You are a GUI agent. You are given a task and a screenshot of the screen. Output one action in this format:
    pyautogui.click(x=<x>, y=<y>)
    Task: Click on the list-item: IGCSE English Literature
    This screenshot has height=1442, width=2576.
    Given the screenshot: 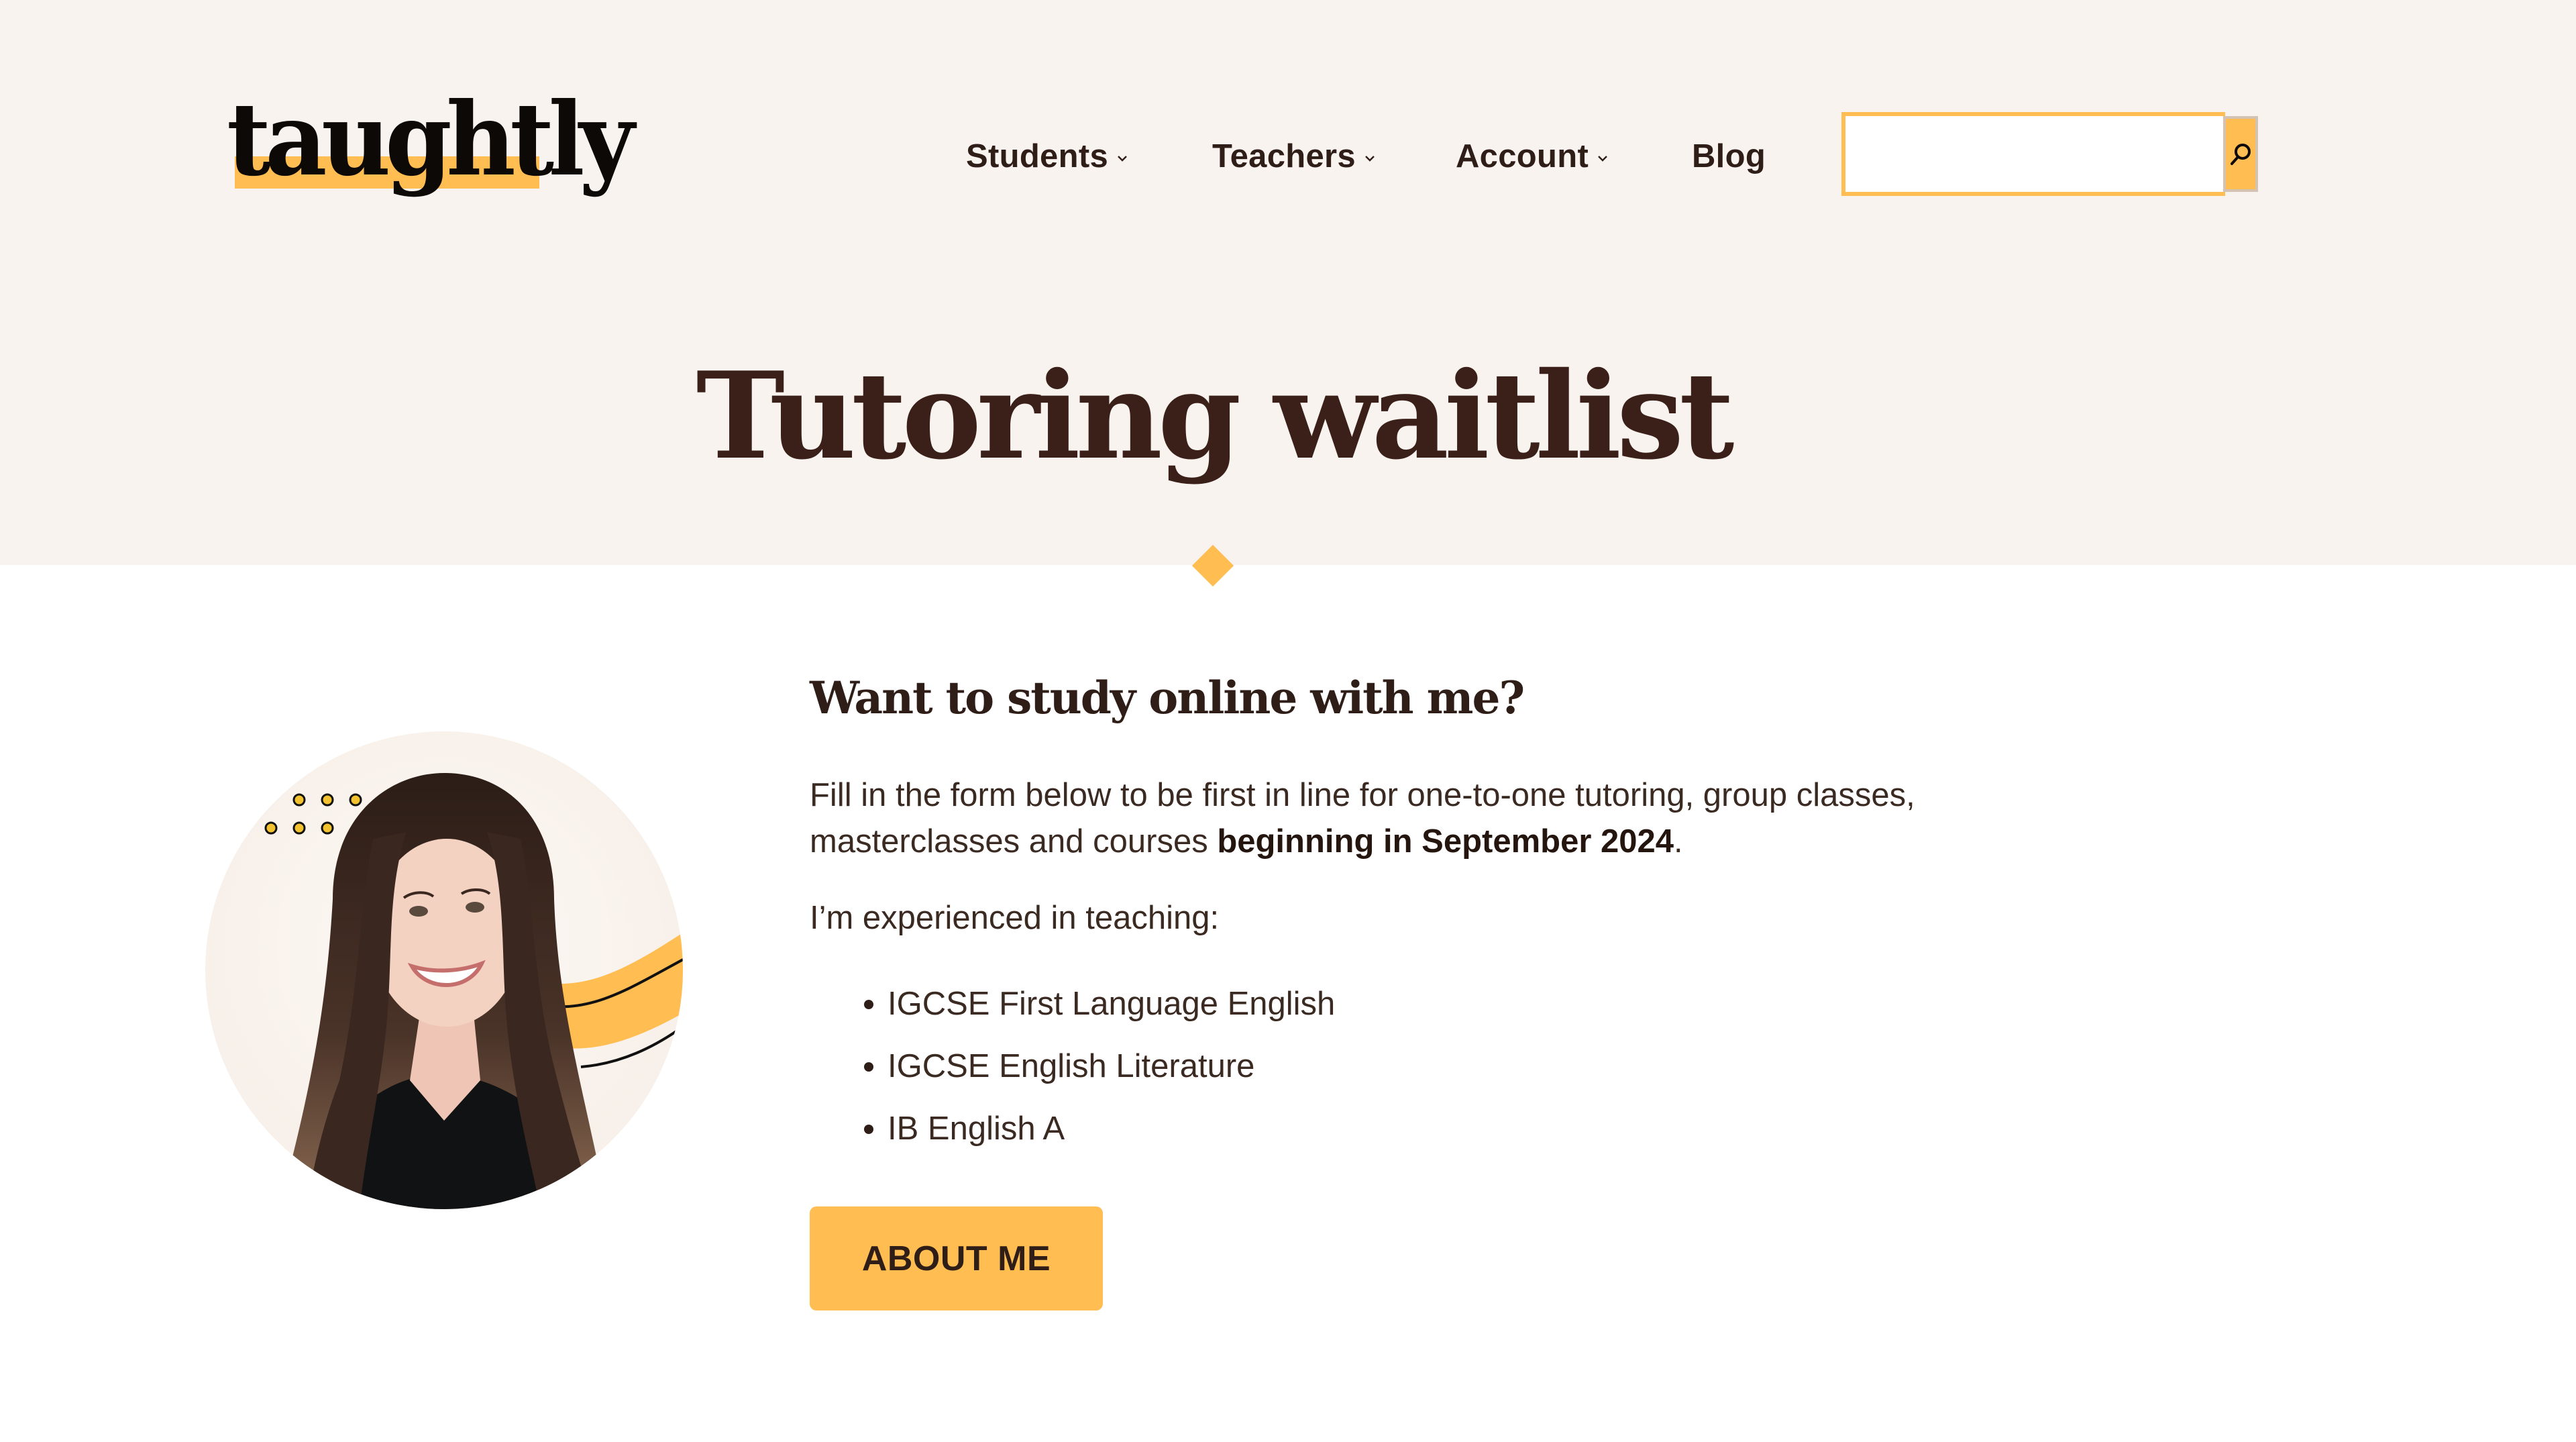 What is the action you would take?
    pyautogui.click(x=1096, y=1066)
    